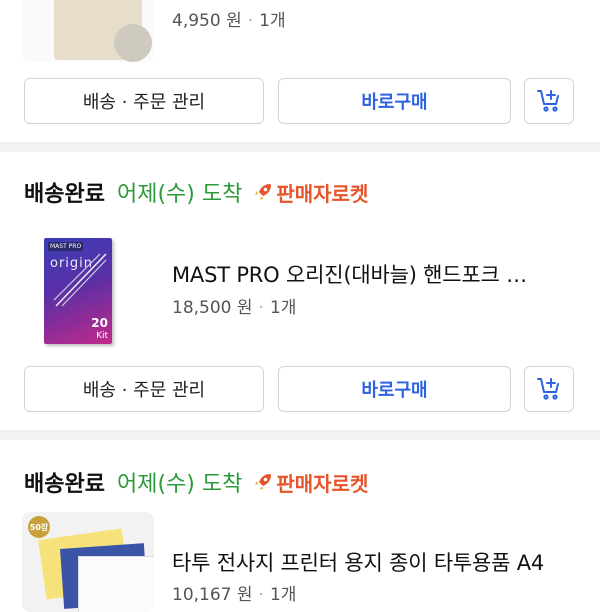 Image resolution: width=600 pixels, height=612 pixels. I want to click on product-meta: 10,167 원 · 1개, so click(234, 595).